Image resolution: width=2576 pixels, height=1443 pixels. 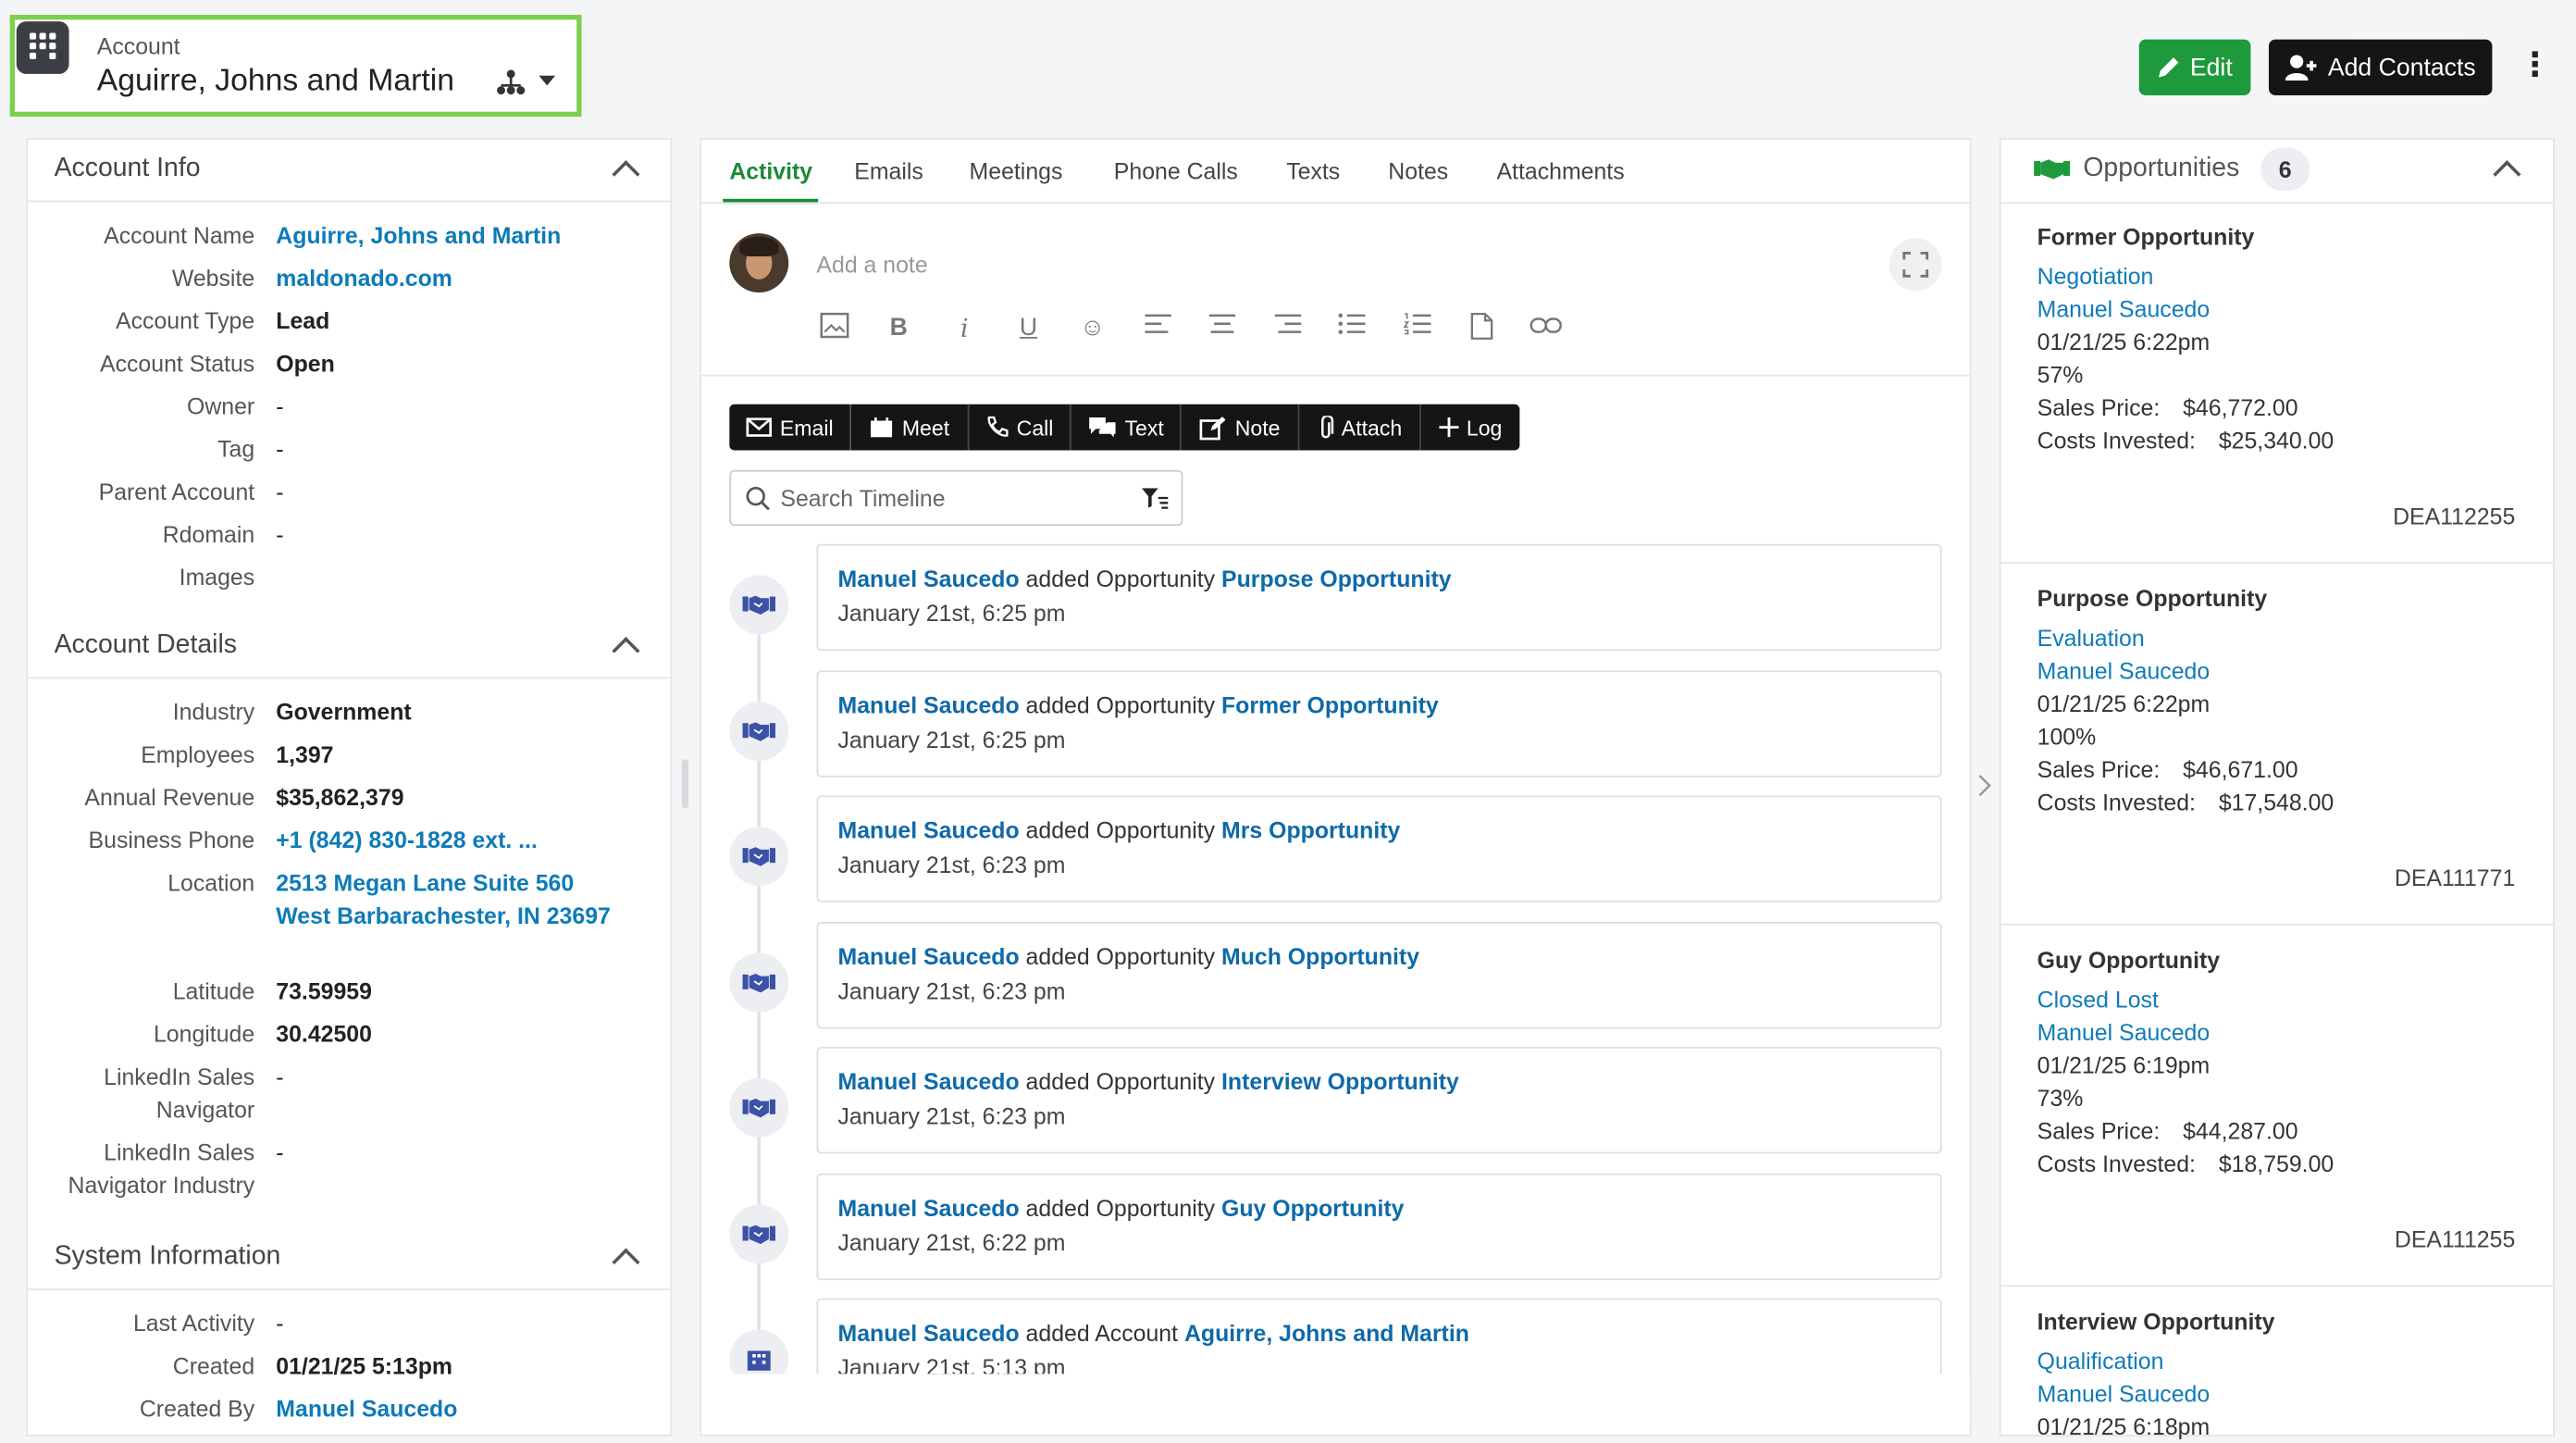 I want to click on opportunity-stage-link: Evaluation, so click(x=2091, y=637).